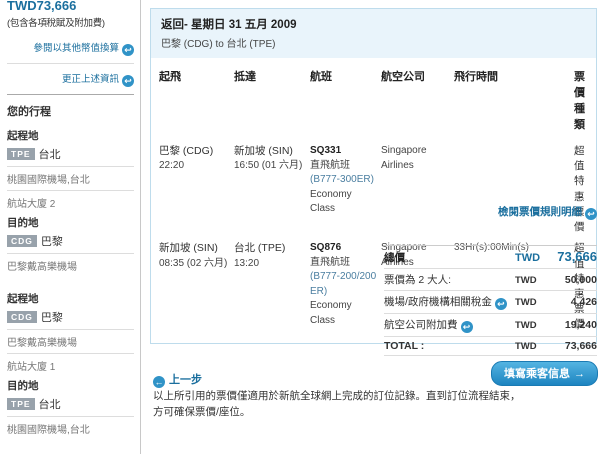 The image size is (600, 454). I want to click on arrow-right-icon: →, so click(579, 374).